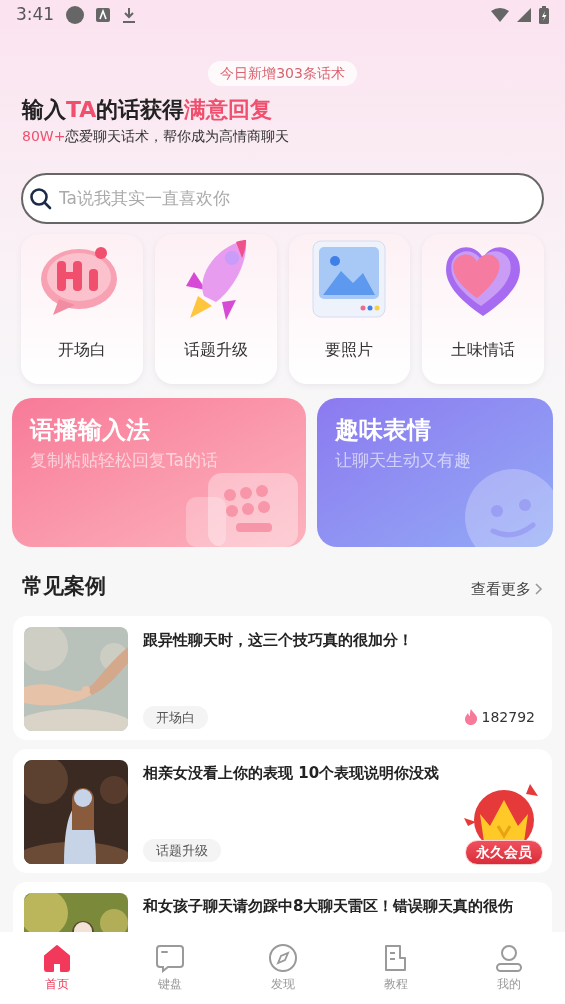  What do you see at coordinates (215, 349) in the screenshot?
I see `category-label: 话题升级` at bounding box center [215, 349].